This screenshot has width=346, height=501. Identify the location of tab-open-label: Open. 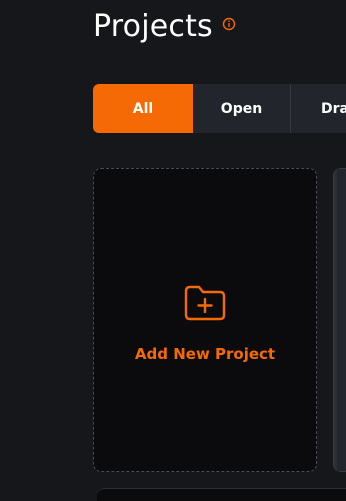
(241, 108).